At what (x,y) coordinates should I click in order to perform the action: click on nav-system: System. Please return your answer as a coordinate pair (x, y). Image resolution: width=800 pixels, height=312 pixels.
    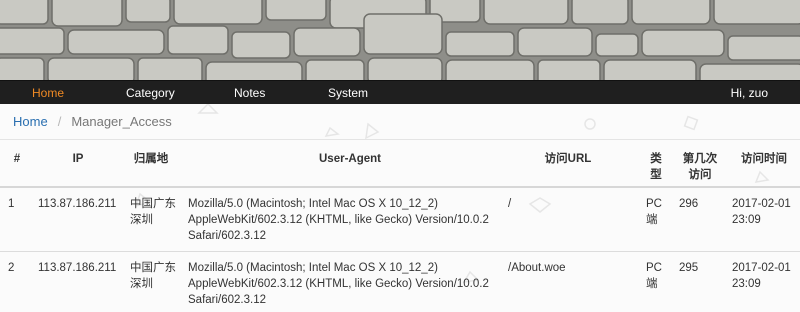
    Looking at the image, I should click on (348, 93).